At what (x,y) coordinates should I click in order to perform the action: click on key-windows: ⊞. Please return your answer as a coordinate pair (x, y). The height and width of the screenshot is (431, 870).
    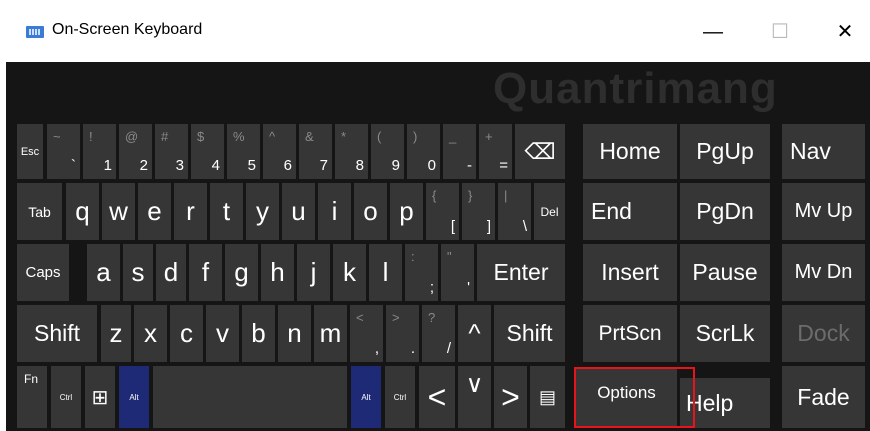
    Looking at the image, I should click on (100, 397).